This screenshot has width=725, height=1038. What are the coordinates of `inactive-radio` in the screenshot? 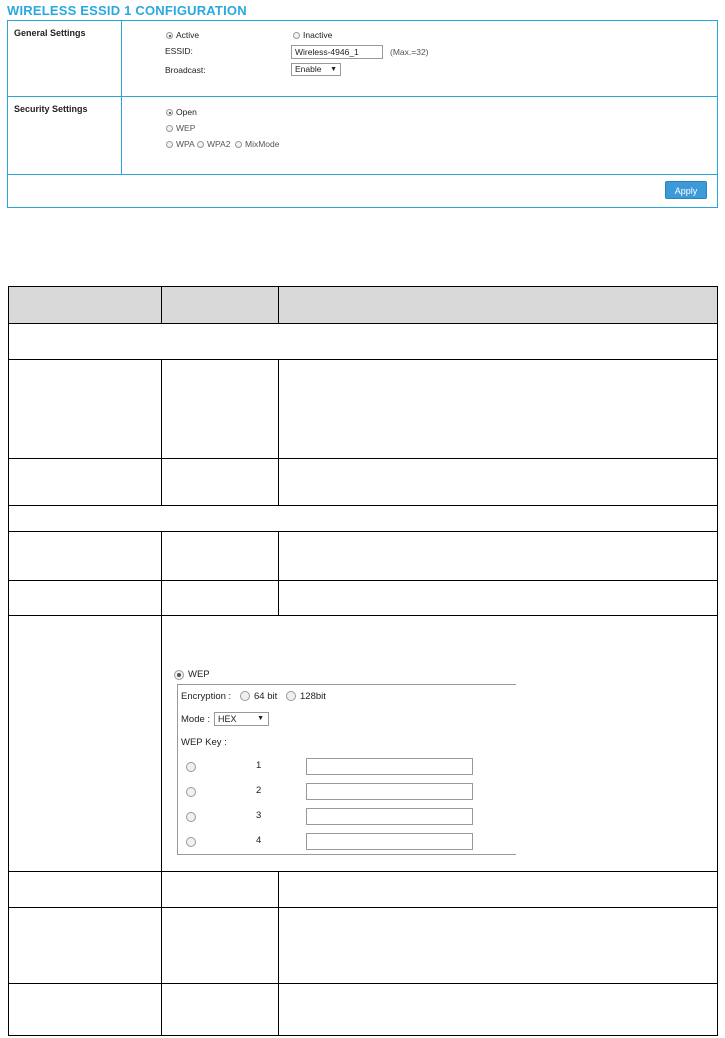 It's located at (296, 35).